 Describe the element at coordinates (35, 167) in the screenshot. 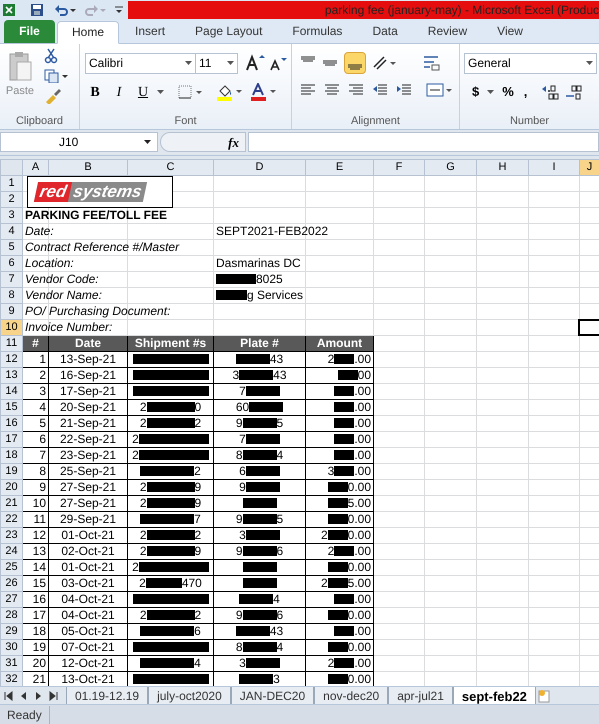

I see `column-header: A` at that location.